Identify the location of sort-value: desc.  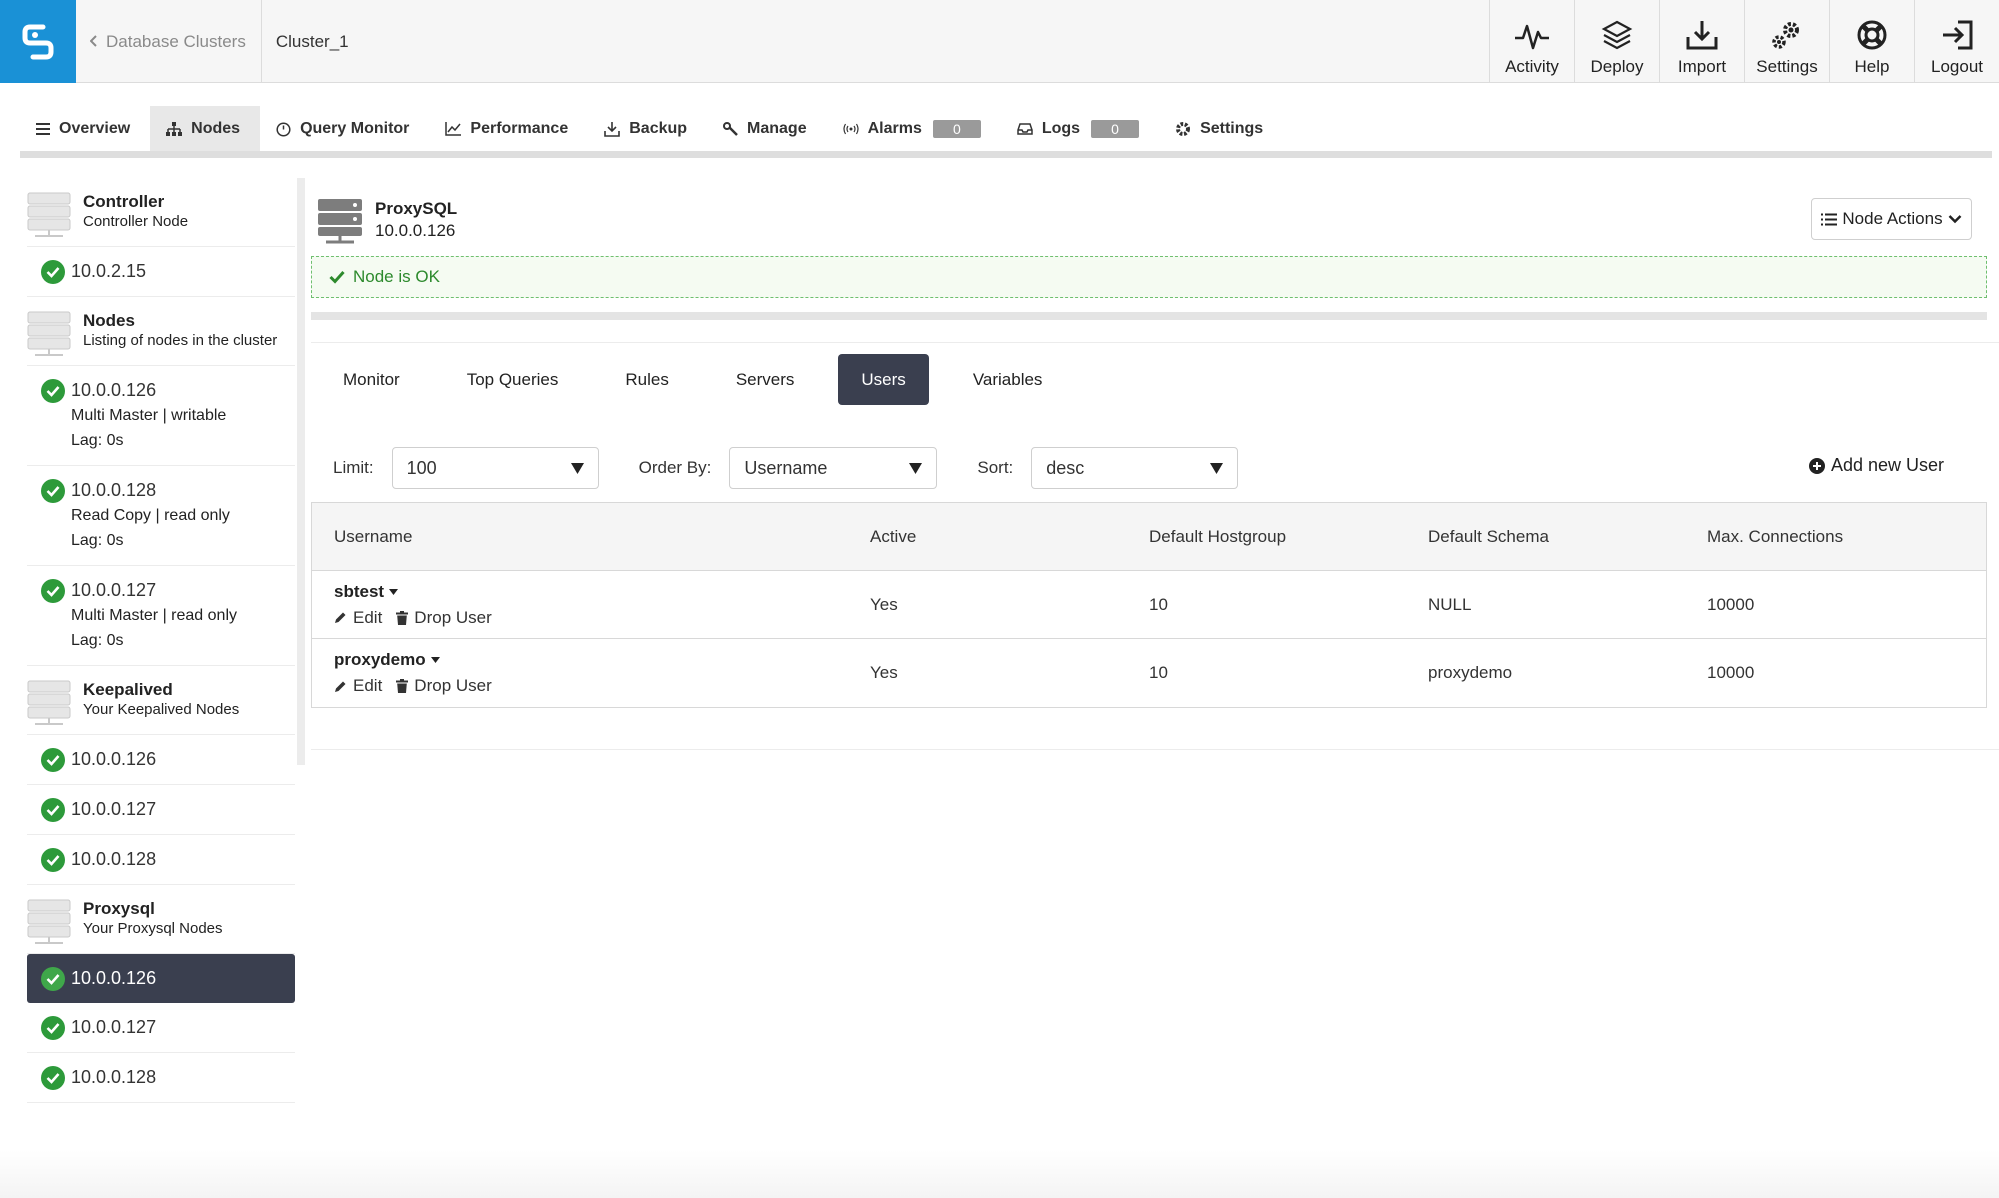
(1065, 467).